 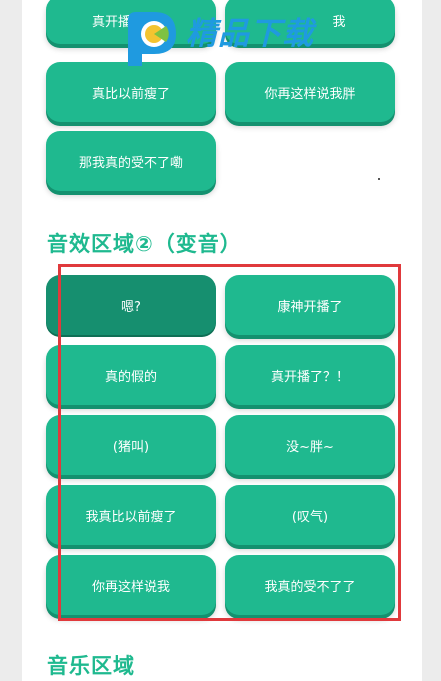 I want to click on section-title-voice-change: 音效区域②（变音）, so click(x=144, y=244).